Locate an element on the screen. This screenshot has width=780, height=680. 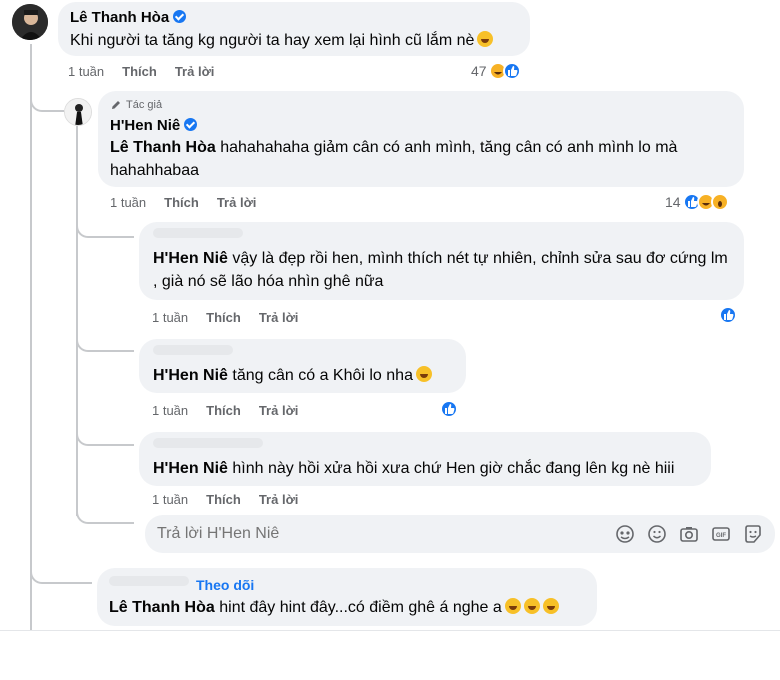
thread-connector-author is located at coordinates (47, 101).